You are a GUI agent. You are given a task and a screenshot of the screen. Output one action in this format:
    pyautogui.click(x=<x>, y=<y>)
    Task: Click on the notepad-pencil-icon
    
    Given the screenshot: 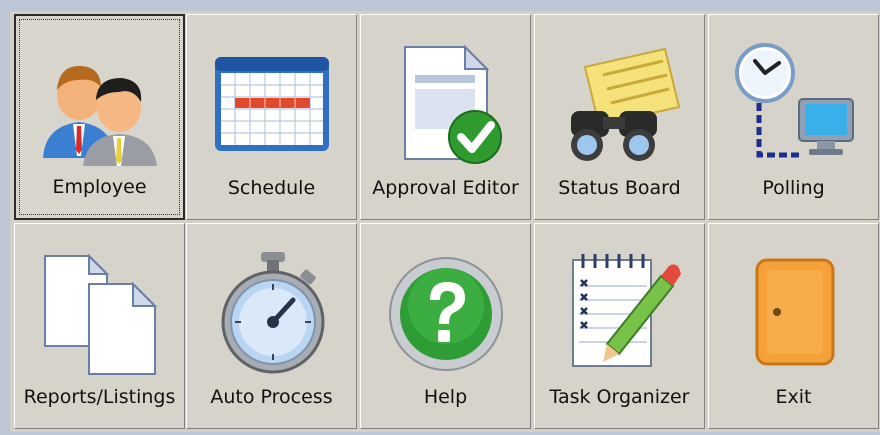 What is the action you would take?
    pyautogui.click(x=626, y=310)
    